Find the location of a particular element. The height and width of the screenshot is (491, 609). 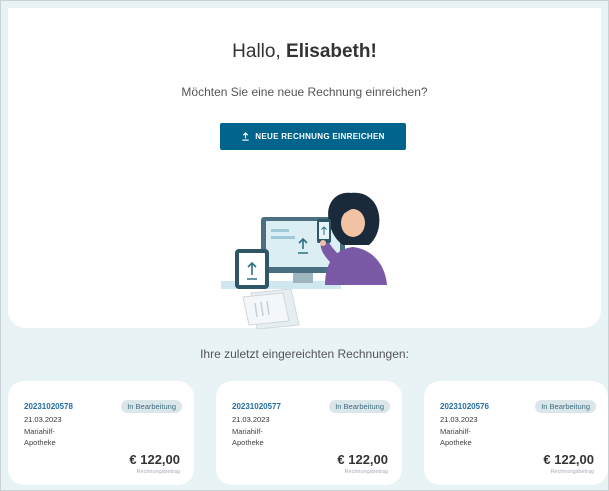

submit-invoice-button: NEUE RECHNUNG EINREICHEN is located at coordinates (313, 136).